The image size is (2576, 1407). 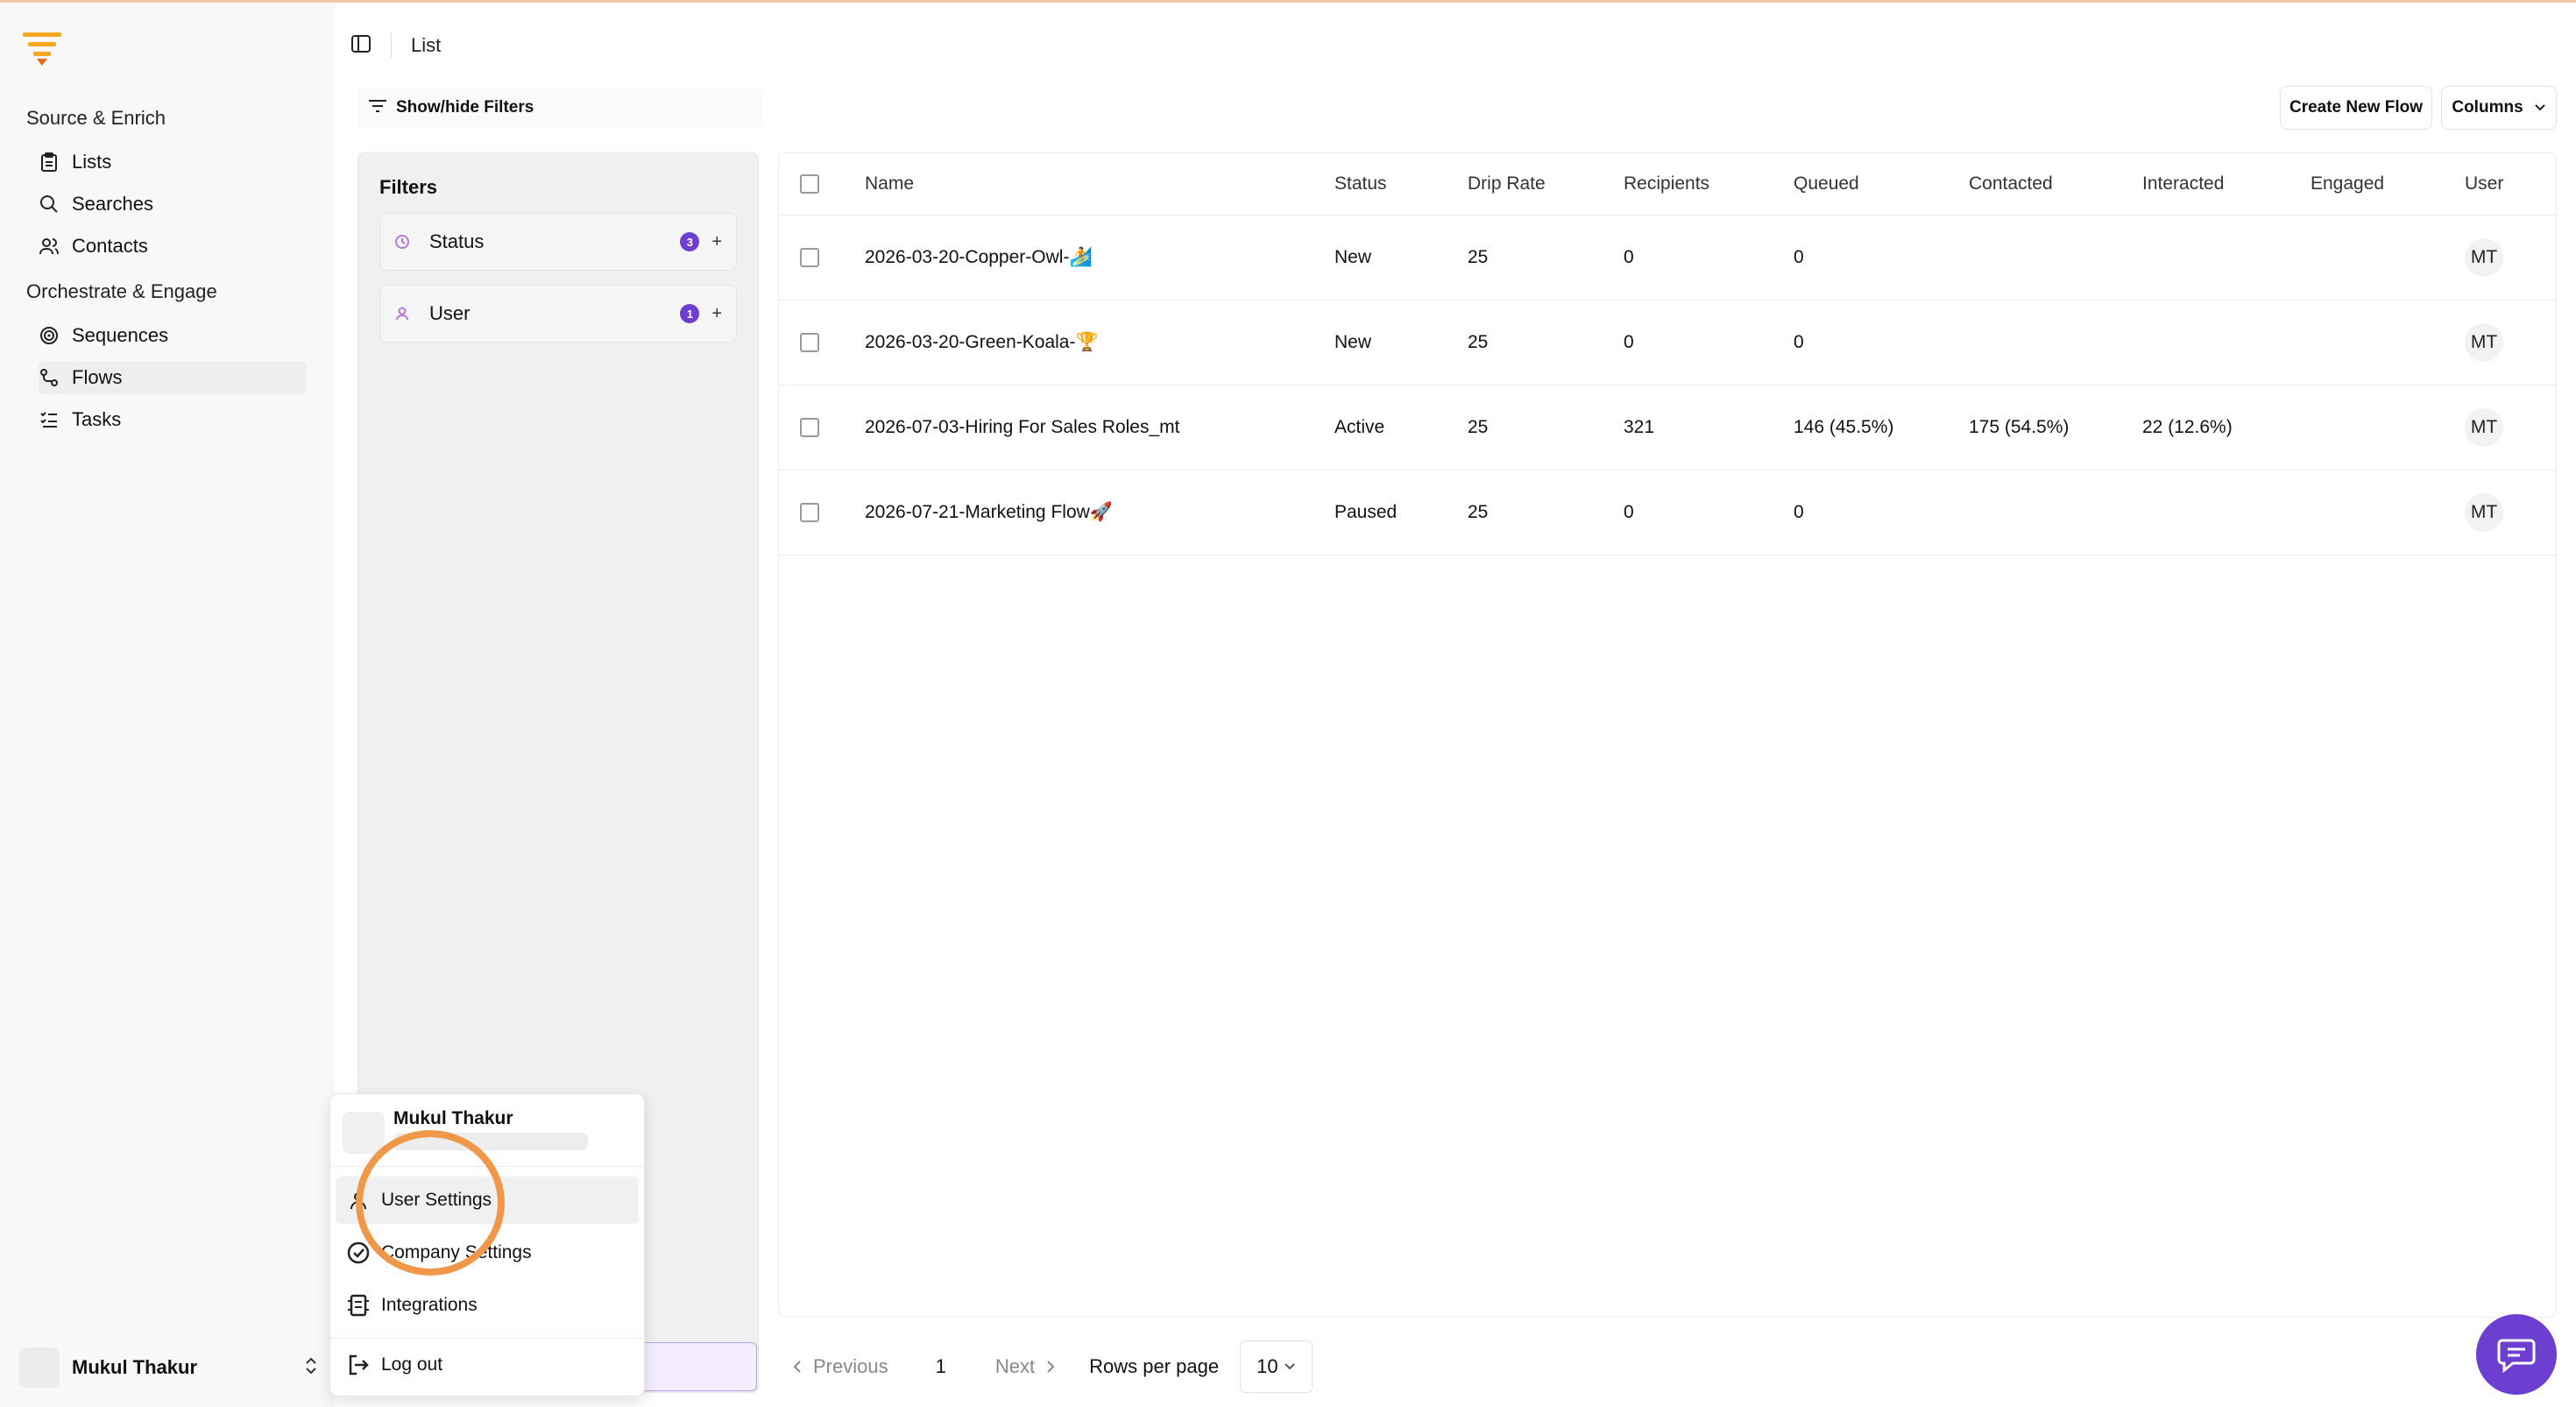 What do you see at coordinates (173, 419) in the screenshot?
I see `sidebar-item-tasks: Tasks` at bounding box center [173, 419].